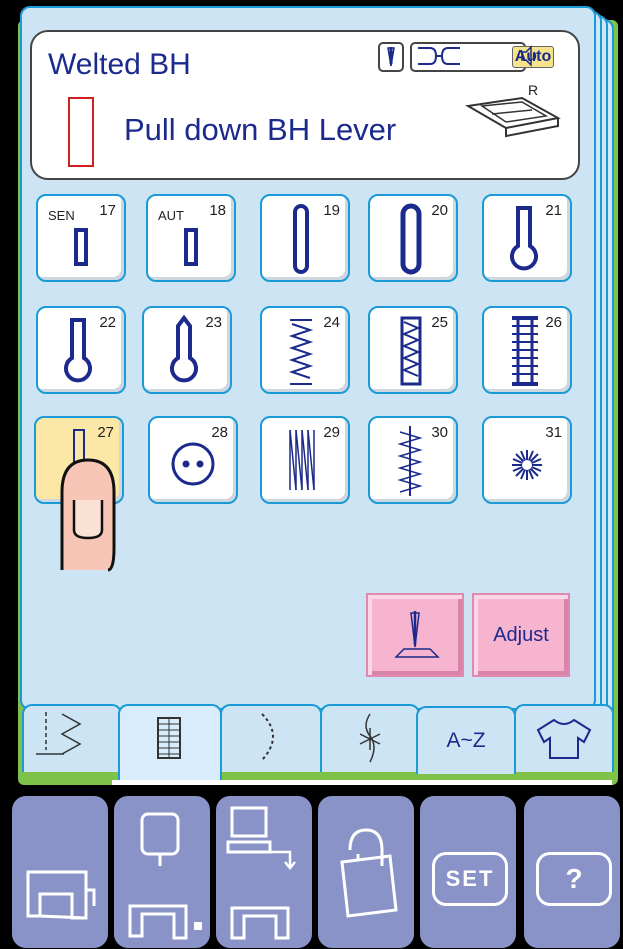  What do you see at coordinates (187, 350) in the screenshot?
I see `stitch-button-23: 23` at bounding box center [187, 350].